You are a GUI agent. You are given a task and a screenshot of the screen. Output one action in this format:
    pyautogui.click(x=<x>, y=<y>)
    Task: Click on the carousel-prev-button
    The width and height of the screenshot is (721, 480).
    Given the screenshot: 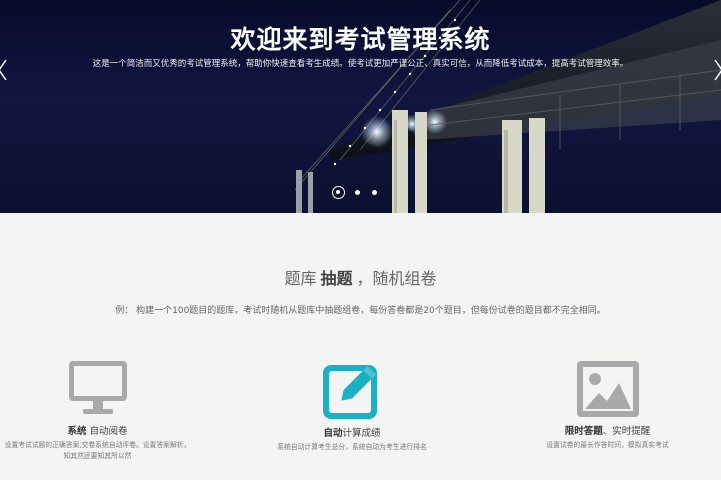 What is the action you would take?
    pyautogui.click(x=5, y=70)
    